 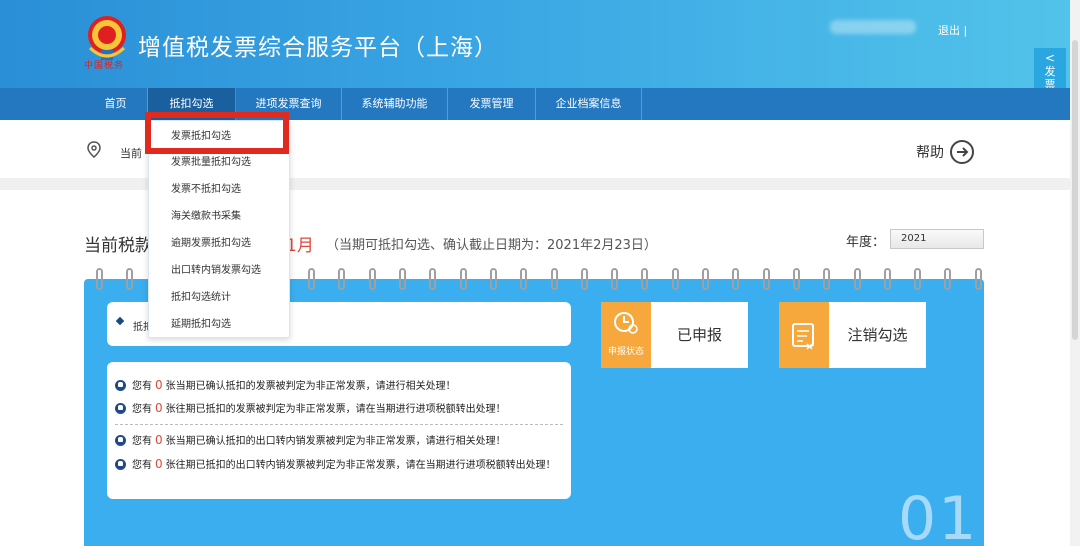 What do you see at coordinates (360, 465) in the screenshot?
I see `notice-text: 张往期已抵扣的出口转内销发票被判定为非正常发票，请在当期进行进项税额转出处理！` at bounding box center [360, 465].